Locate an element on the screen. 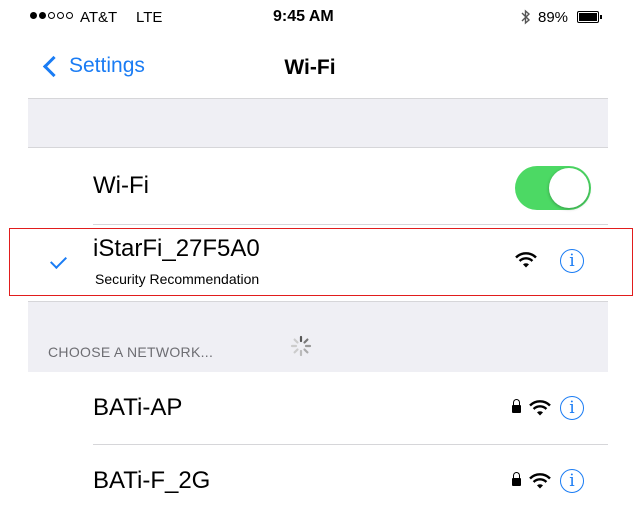 This screenshot has width=636, height=517. checkmark-icon is located at coordinates (58, 260).